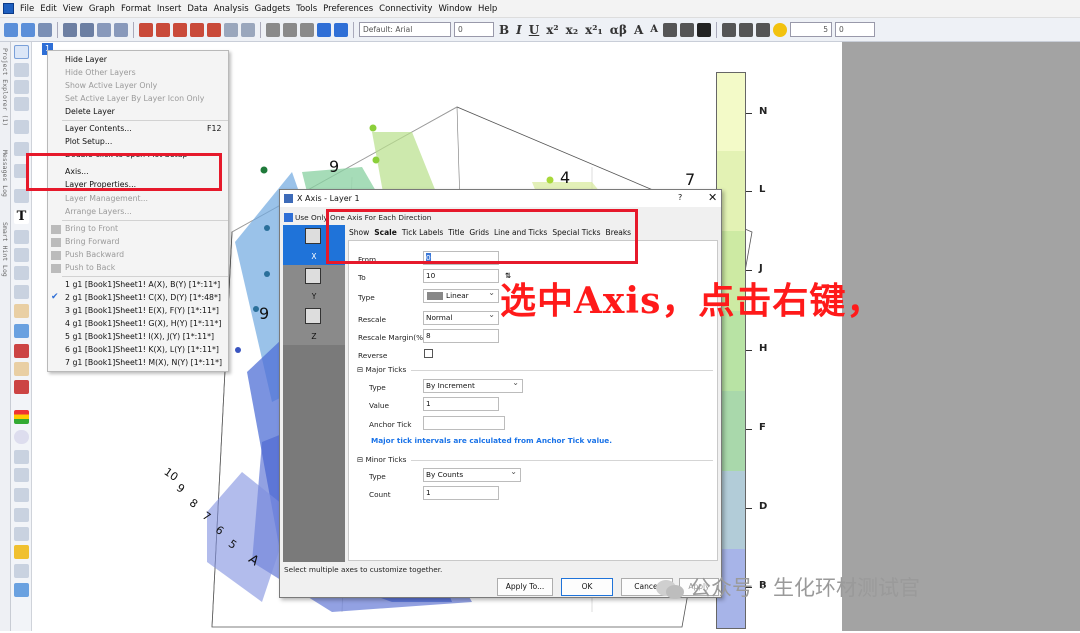  I want to click on line-width-select: 5, so click(811, 29).